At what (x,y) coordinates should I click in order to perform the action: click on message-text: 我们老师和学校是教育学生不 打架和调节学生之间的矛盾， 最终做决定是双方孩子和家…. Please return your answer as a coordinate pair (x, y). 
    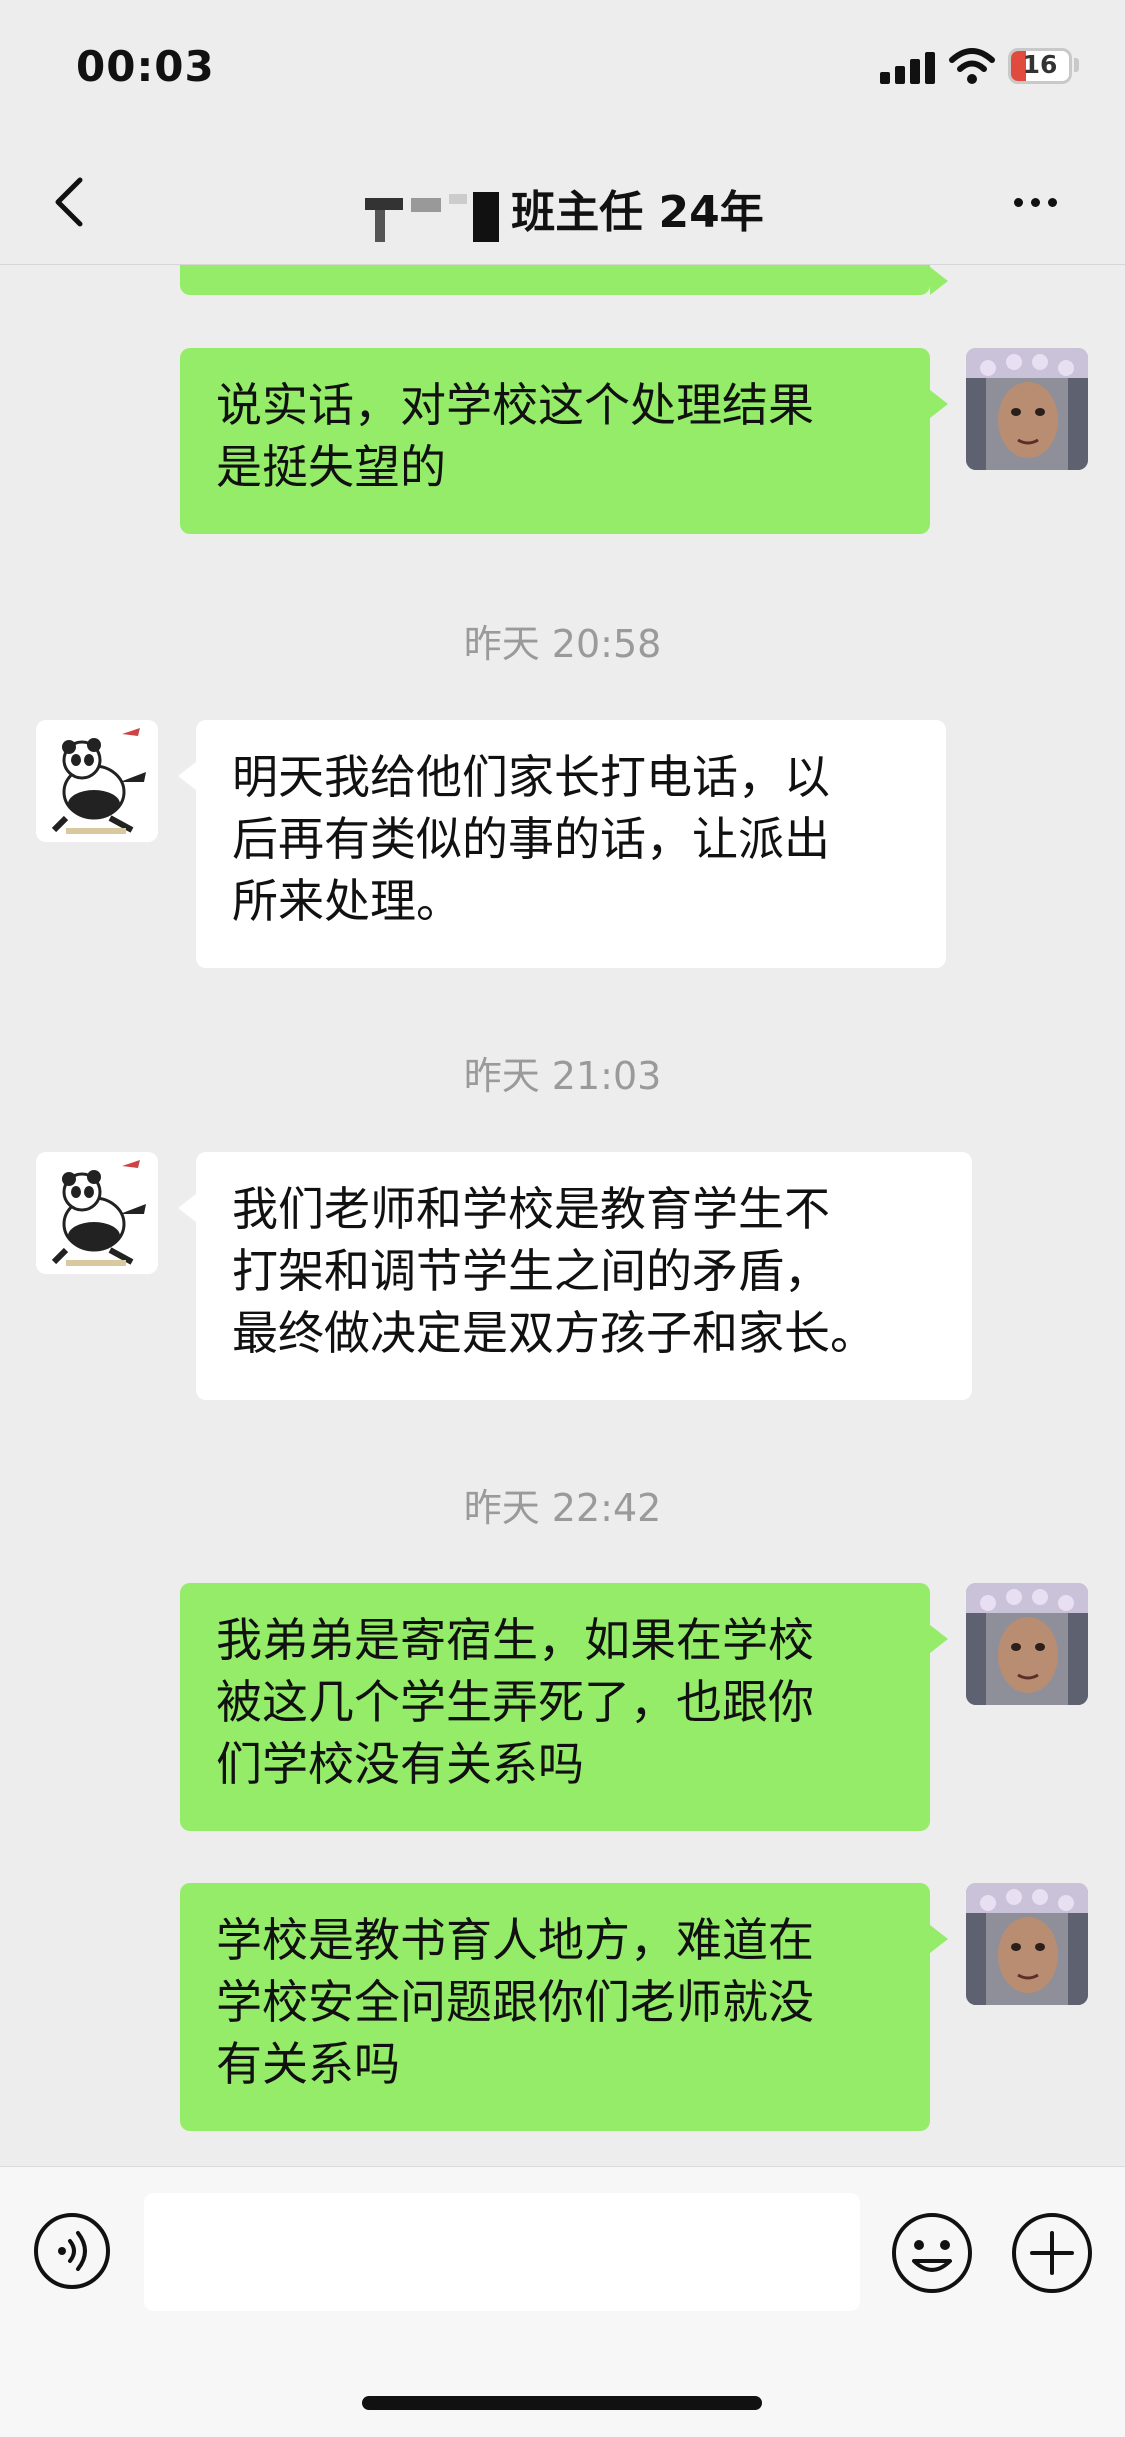
    Looking at the image, I should click on (554, 1271).